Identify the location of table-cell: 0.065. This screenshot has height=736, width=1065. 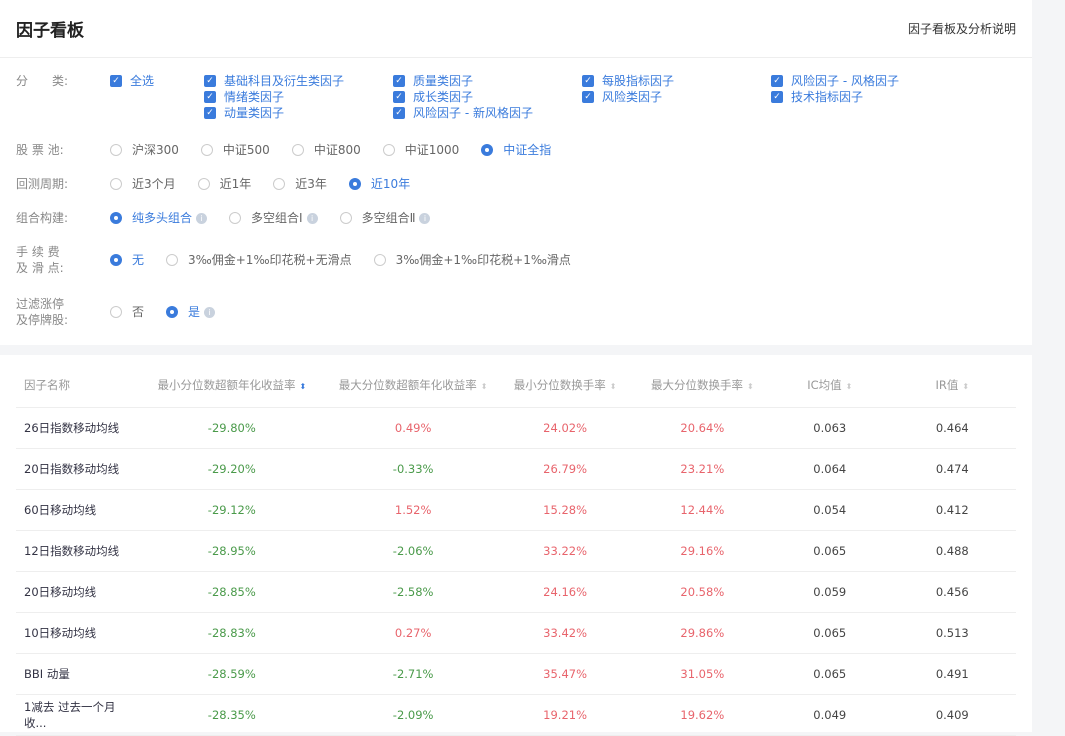
(830, 633).